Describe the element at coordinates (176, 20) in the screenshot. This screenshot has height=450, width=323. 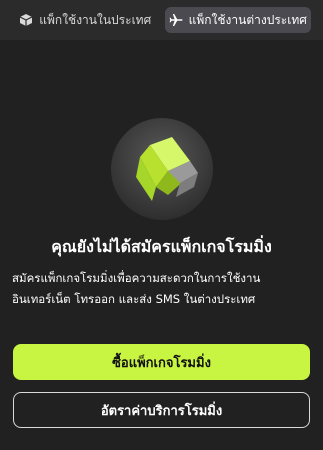
I see `airplane-icon` at that location.